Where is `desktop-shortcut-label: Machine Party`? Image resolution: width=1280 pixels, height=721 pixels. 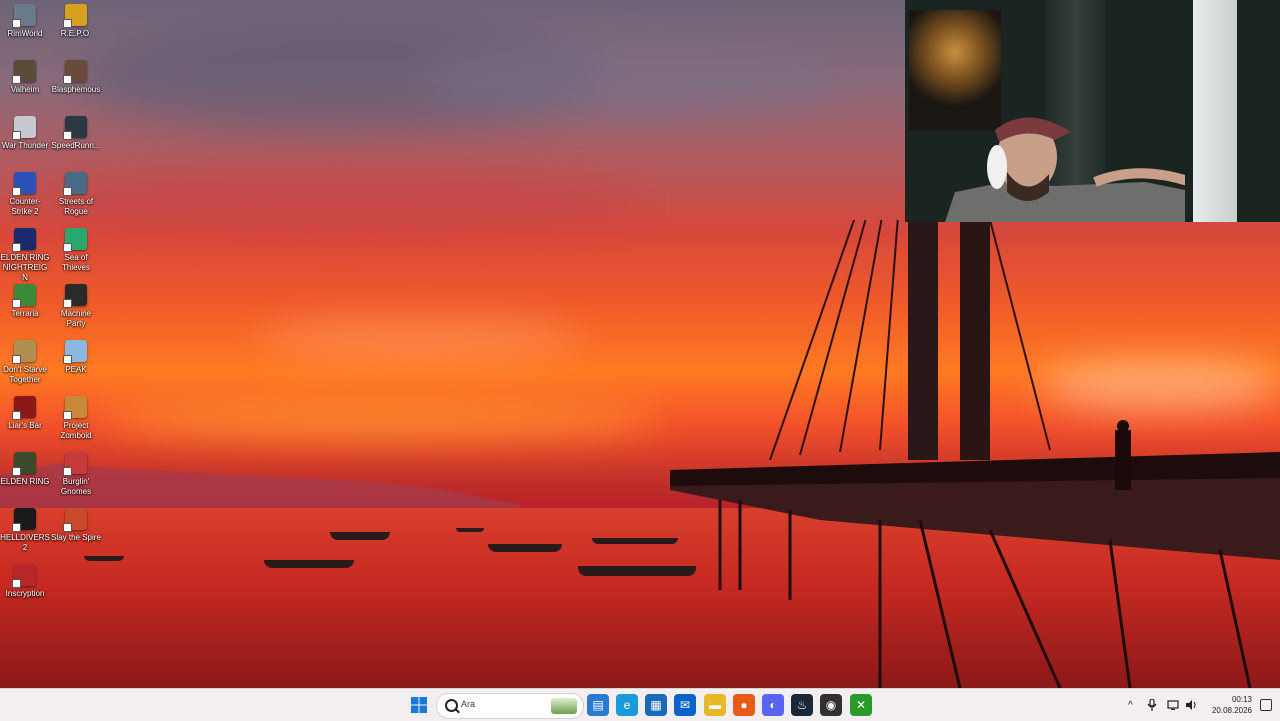
desktop-shortcut-label: Machine Party is located at coordinates (76, 318).